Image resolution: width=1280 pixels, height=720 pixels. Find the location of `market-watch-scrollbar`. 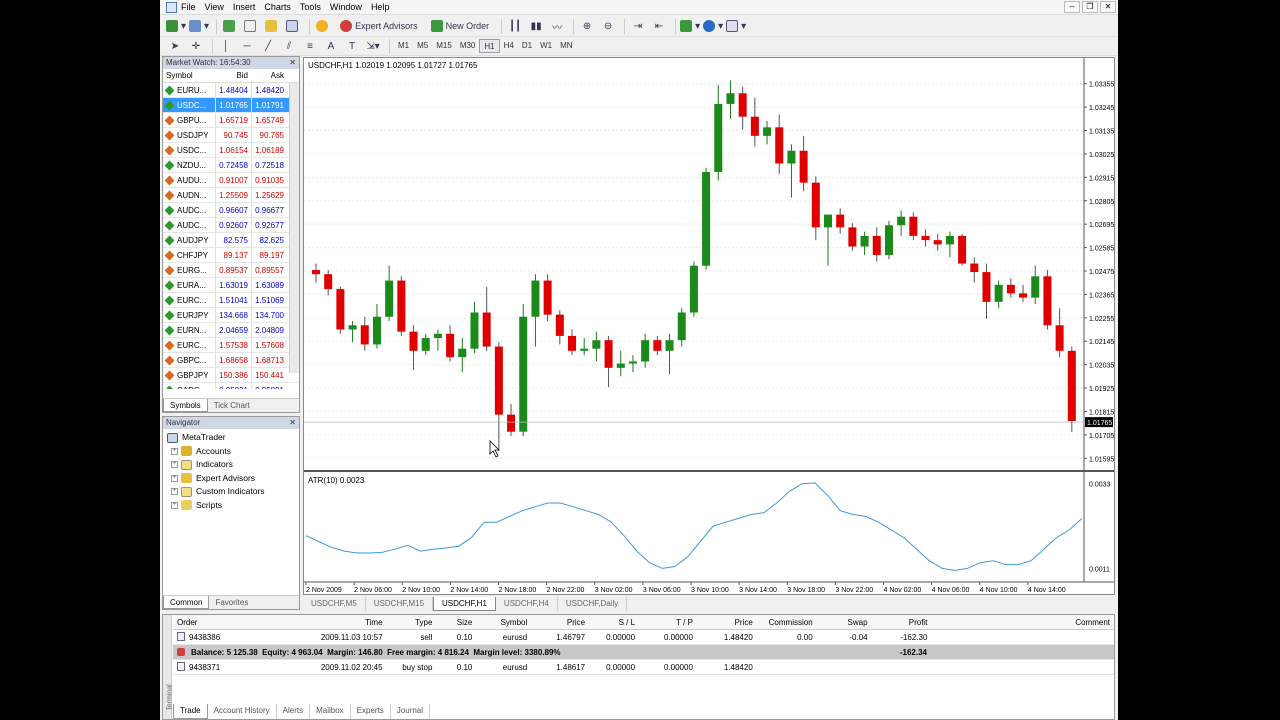

market-watch-scrollbar is located at coordinates (294, 228).